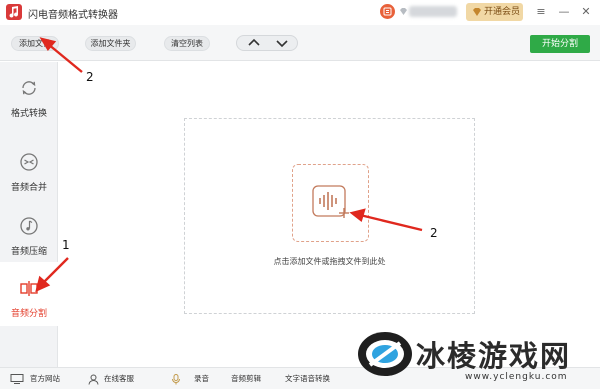 This screenshot has width=600, height=389. What do you see at coordinates (52, 275) in the screenshot?
I see `arrow-to-audio-split` at bounding box center [52, 275].